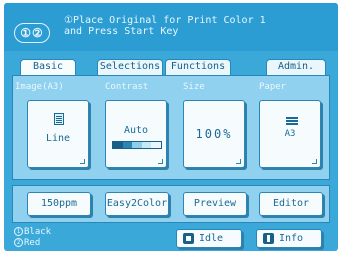  Describe the element at coordinates (169, 20) in the screenshot. I see `message-line-1: Place Original for Print Color 1` at that location.